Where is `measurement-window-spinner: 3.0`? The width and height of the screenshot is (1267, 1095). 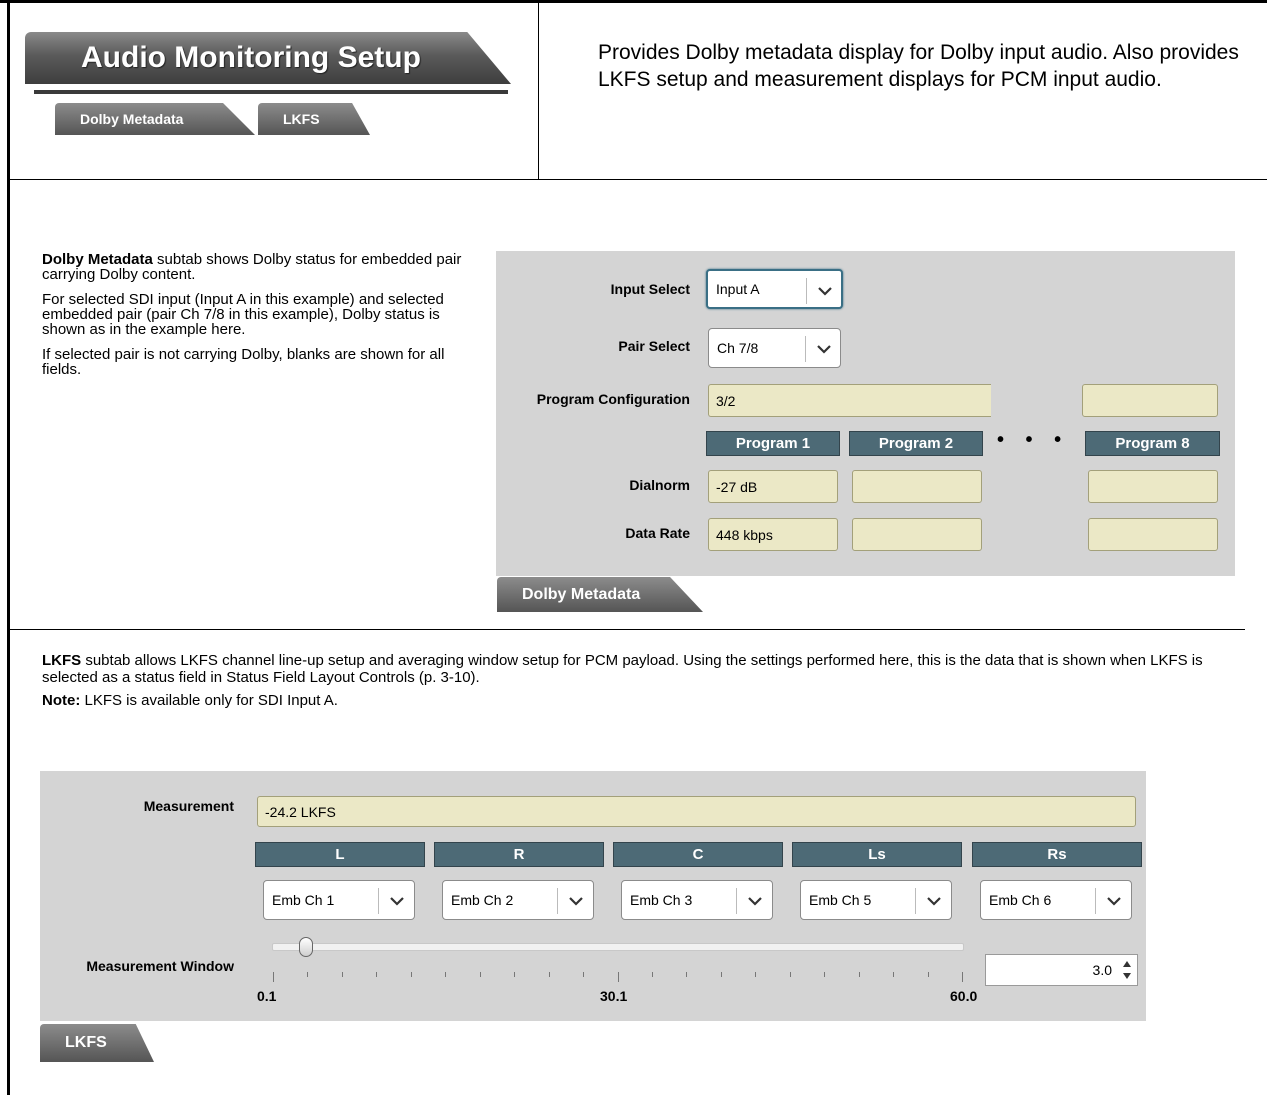 measurement-window-spinner: 3.0 is located at coordinates (1061, 970).